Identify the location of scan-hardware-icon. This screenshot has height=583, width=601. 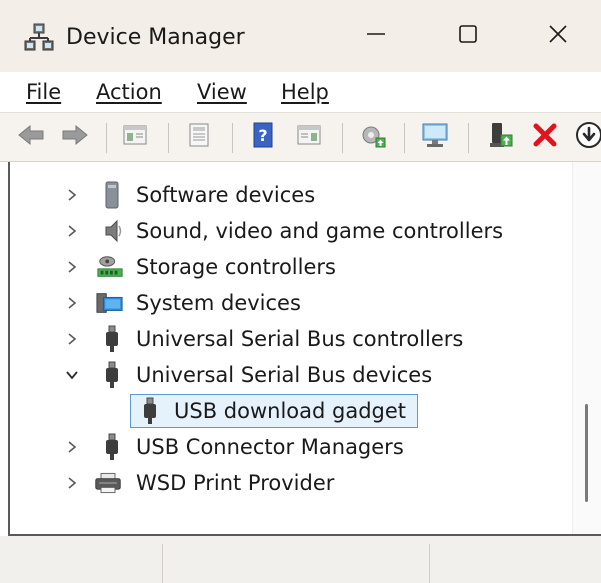
(435, 137).